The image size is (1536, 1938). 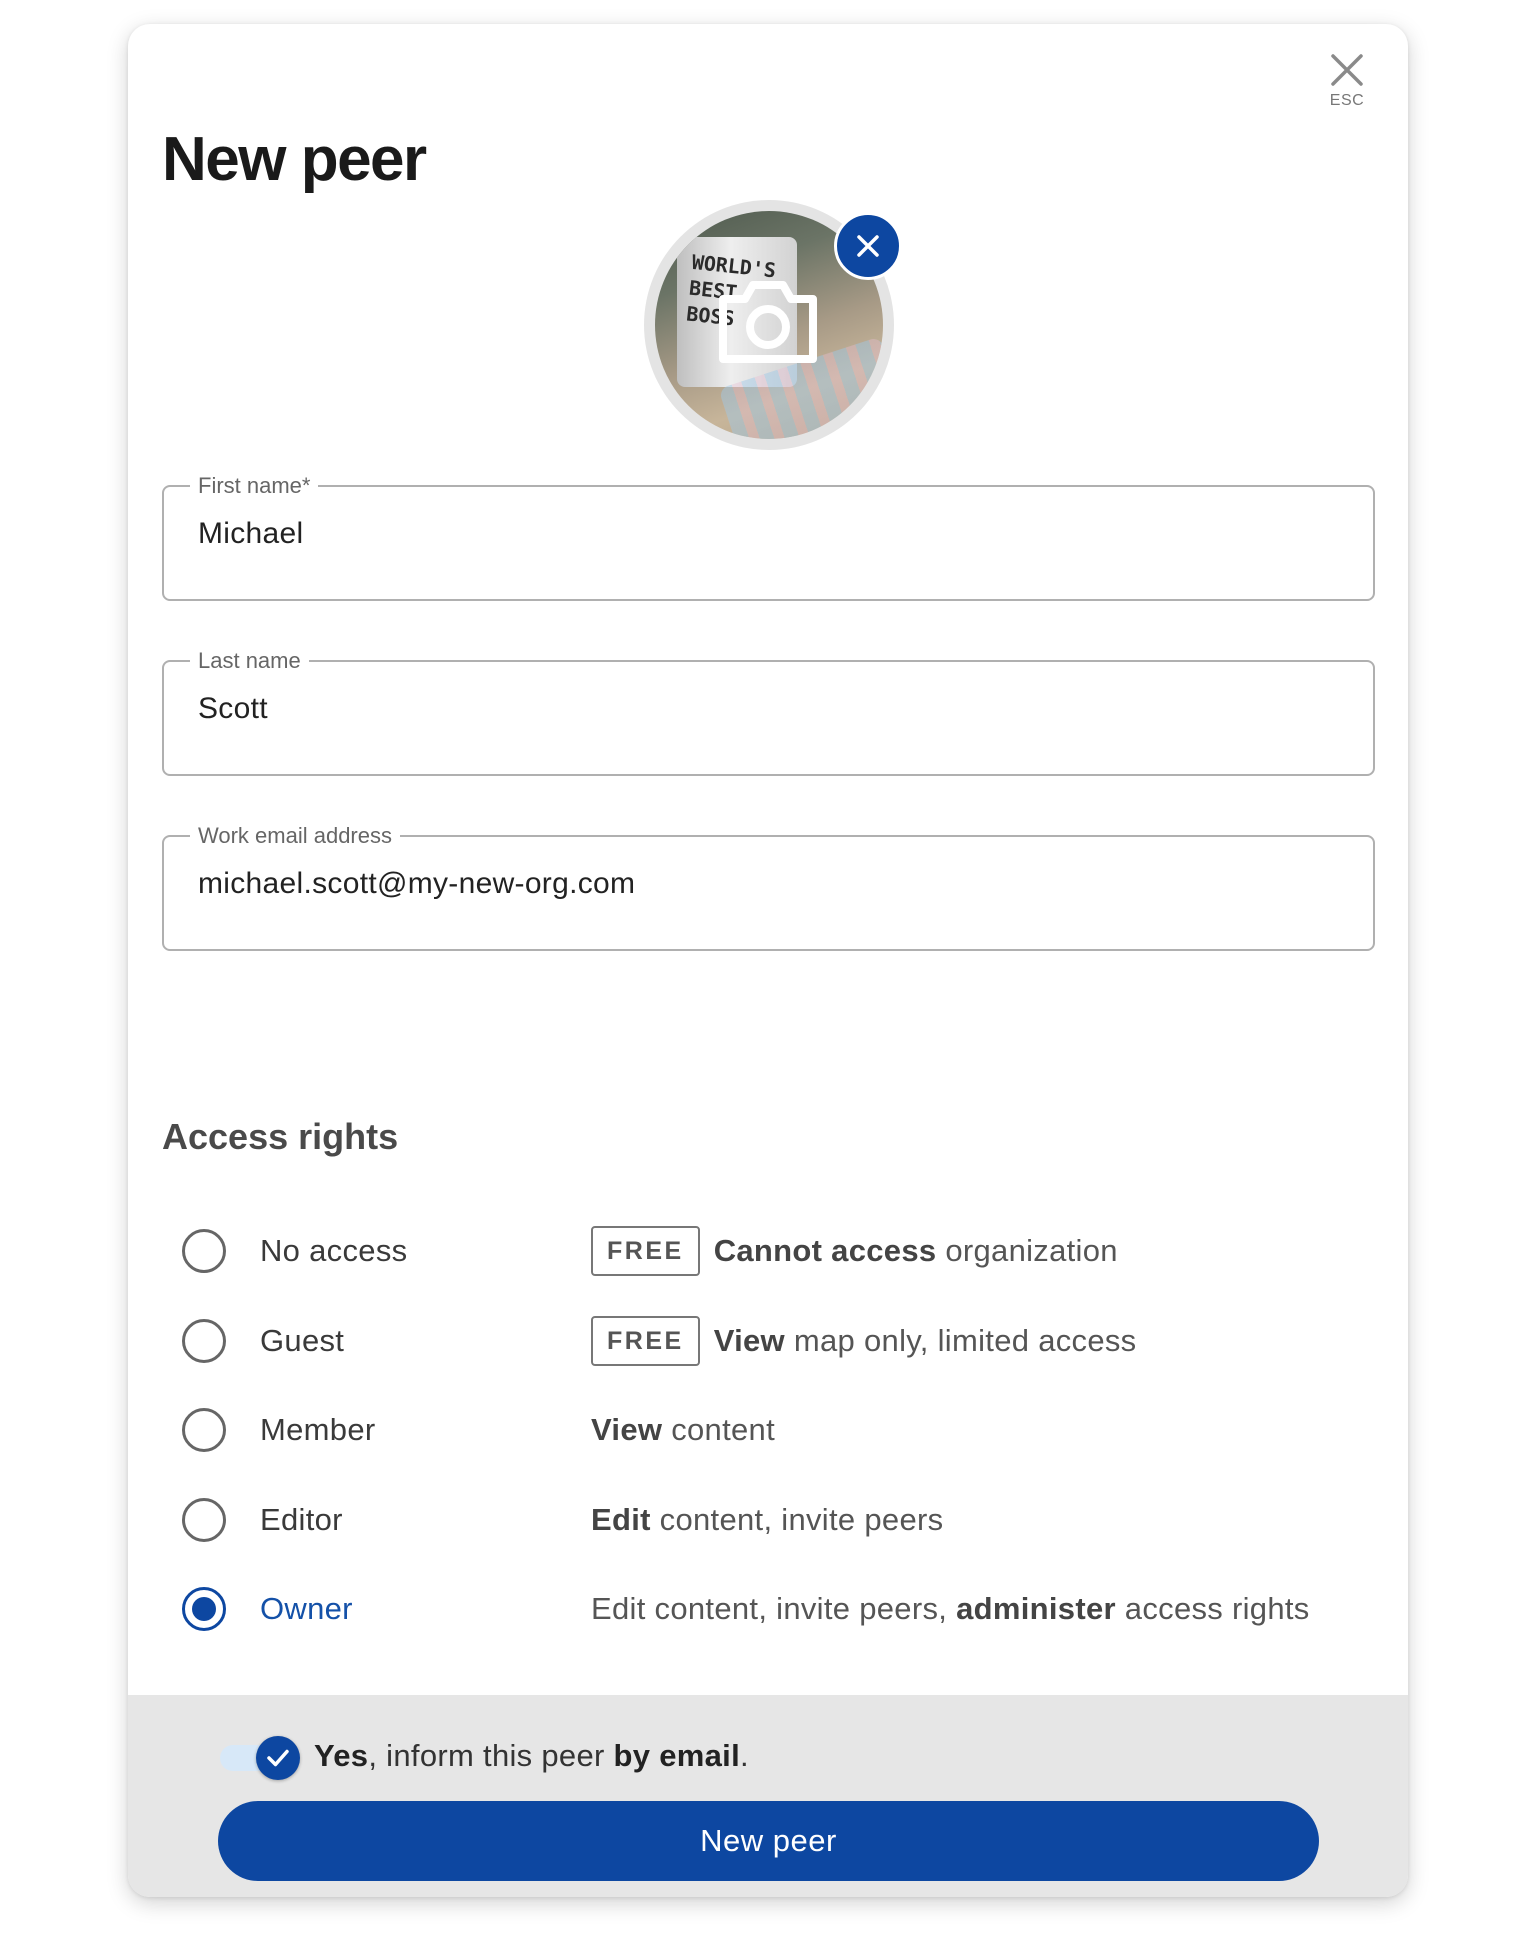 I want to click on option-label: Guest, so click(x=302, y=1340).